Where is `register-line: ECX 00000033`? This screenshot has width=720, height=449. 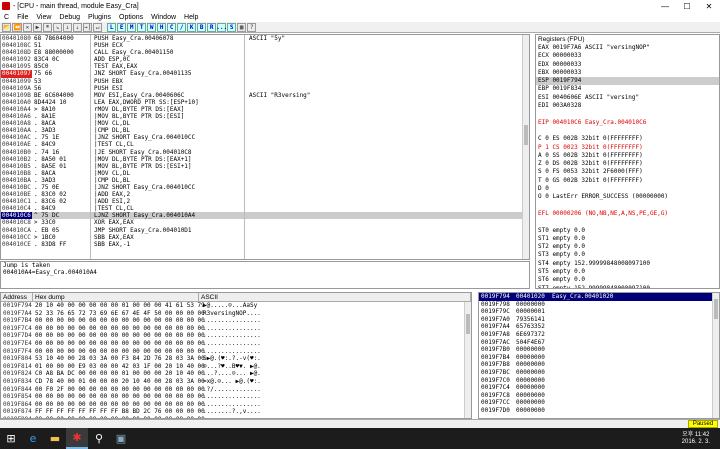 register-line: ECX 00000033 is located at coordinates (627, 56).